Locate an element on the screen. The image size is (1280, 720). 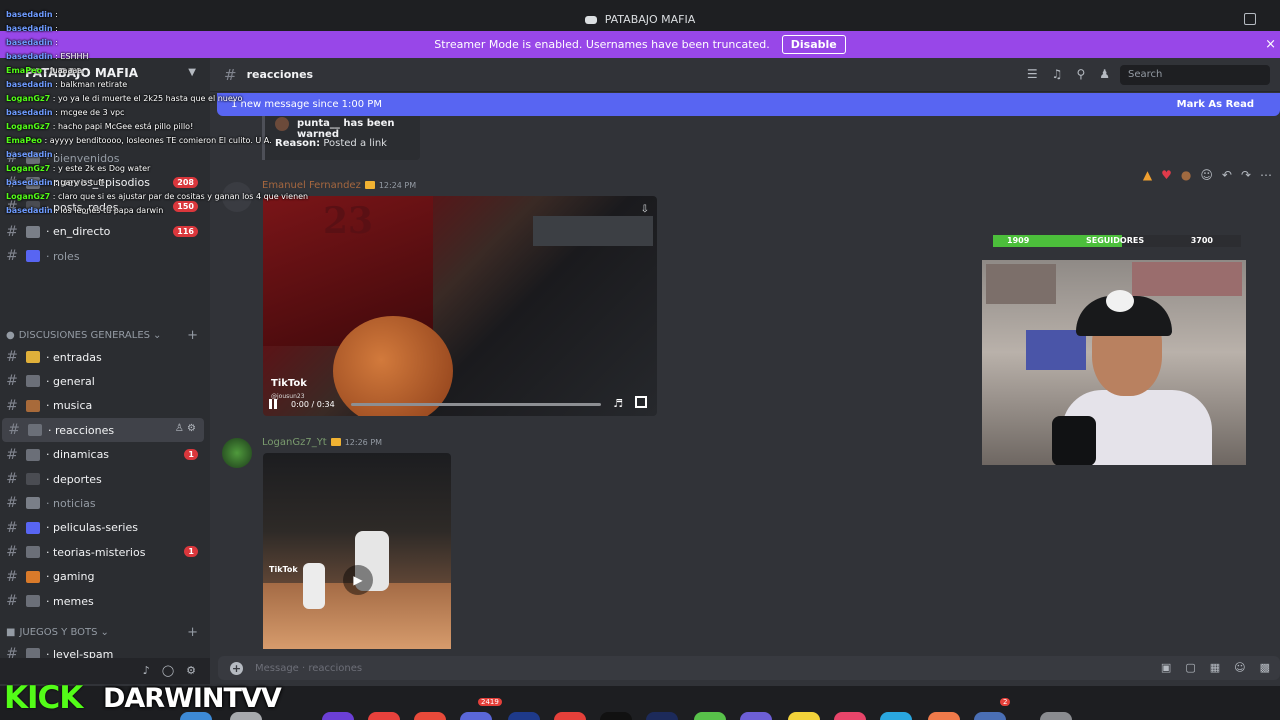
video-embed: 23 ⇩ TikTok @jousun23 0:00 / 0:34 ♬ is located at coordinates (460, 306).